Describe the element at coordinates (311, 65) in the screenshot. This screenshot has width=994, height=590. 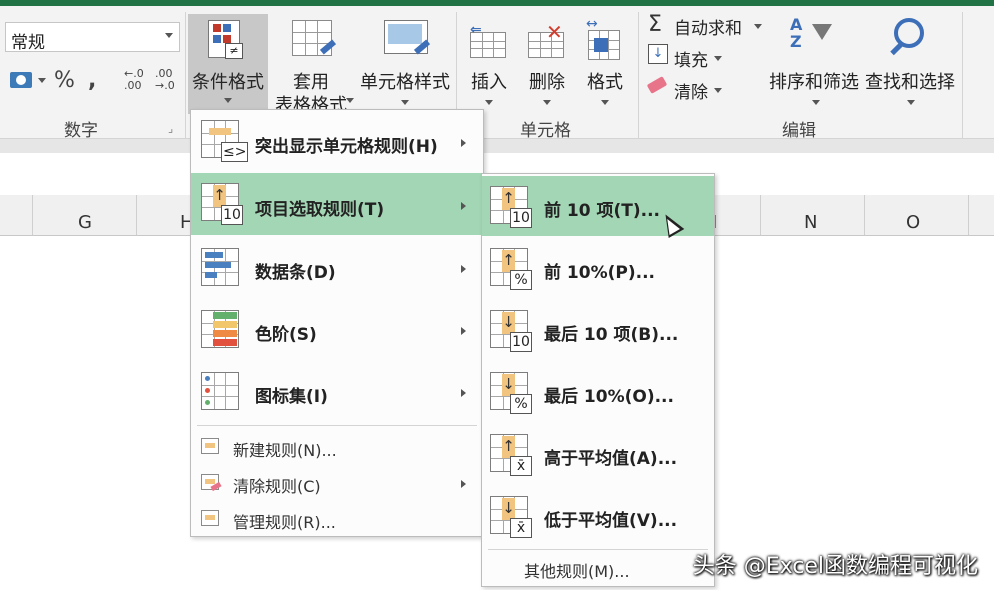
I see `format-as-table-button: 套用 表格格式` at that location.